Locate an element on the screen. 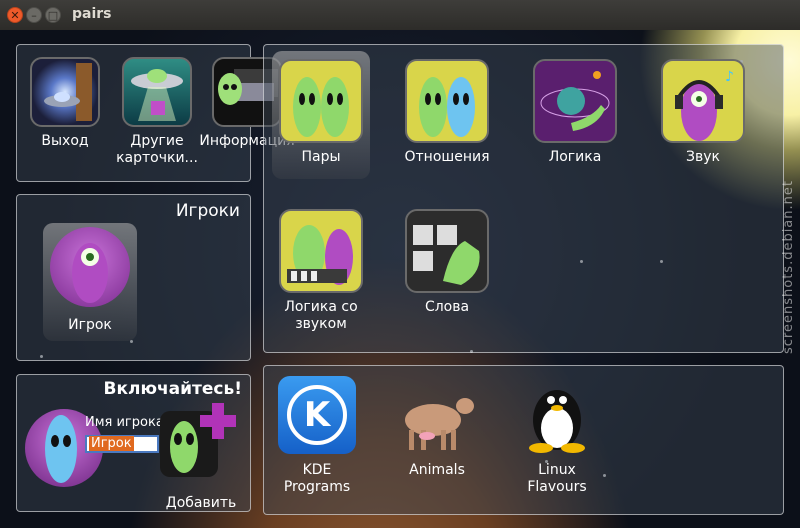  players-panel: Игроки Игрок is located at coordinates (133, 277).